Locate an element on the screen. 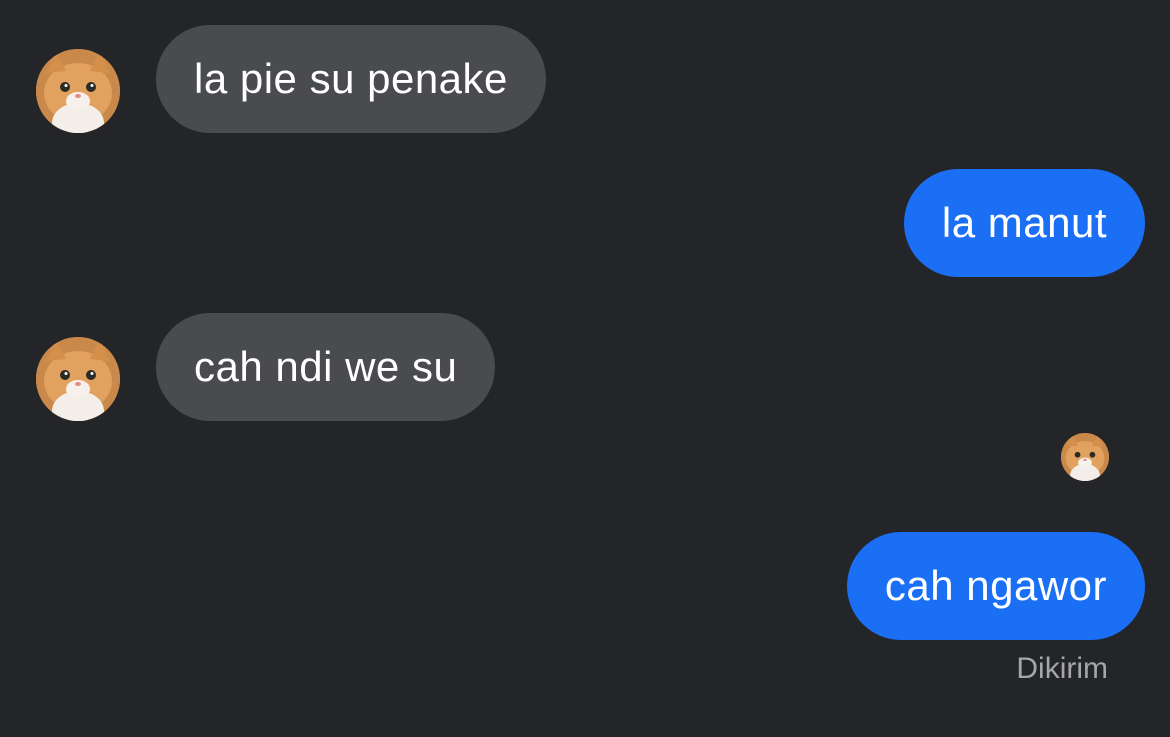 Image resolution: width=1170 pixels, height=737 pixels. message-bubble-received: cah ndi we su is located at coordinates (326, 367).